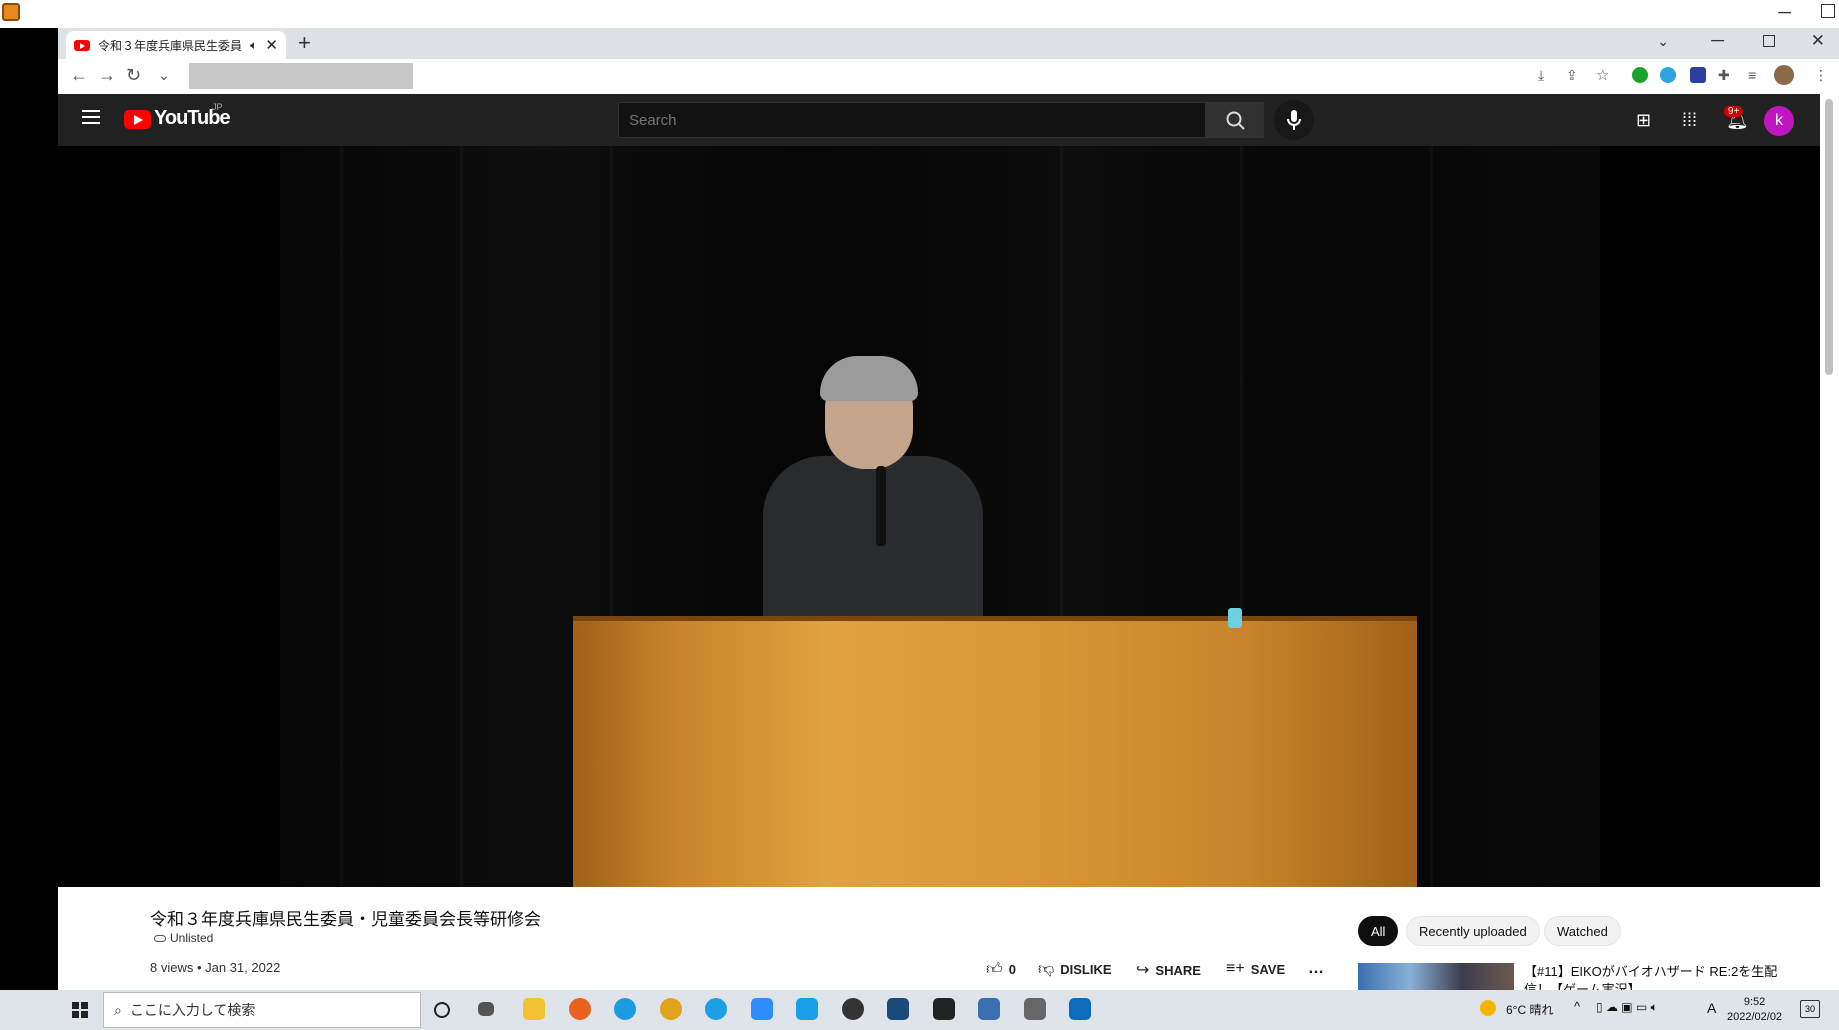 This screenshot has height=1030, width=1839. I want to click on restore-button, so click(1769, 41).